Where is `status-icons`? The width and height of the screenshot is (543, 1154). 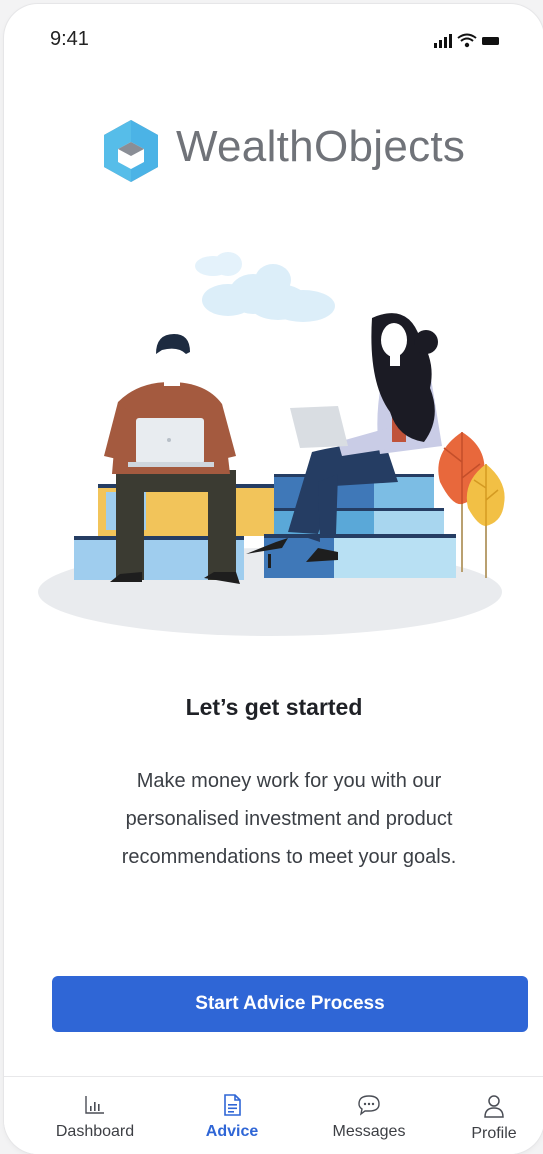
status-icons is located at coordinates (467, 43).